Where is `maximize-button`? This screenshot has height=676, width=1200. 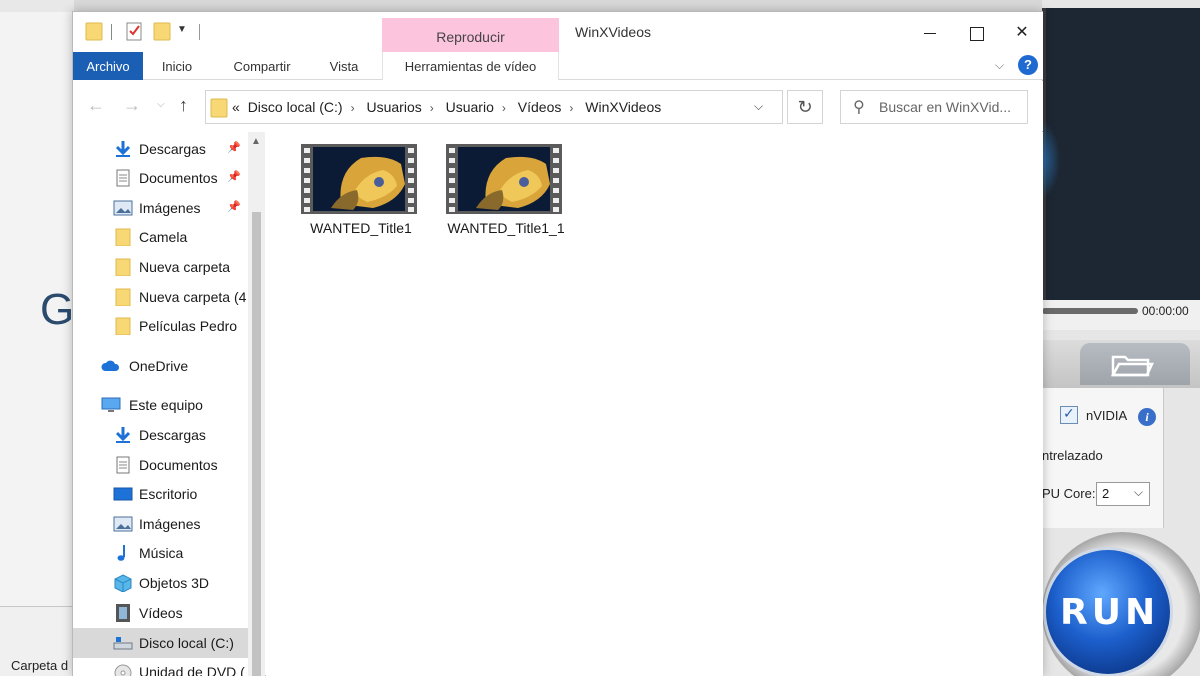 maximize-button is located at coordinates (976, 33).